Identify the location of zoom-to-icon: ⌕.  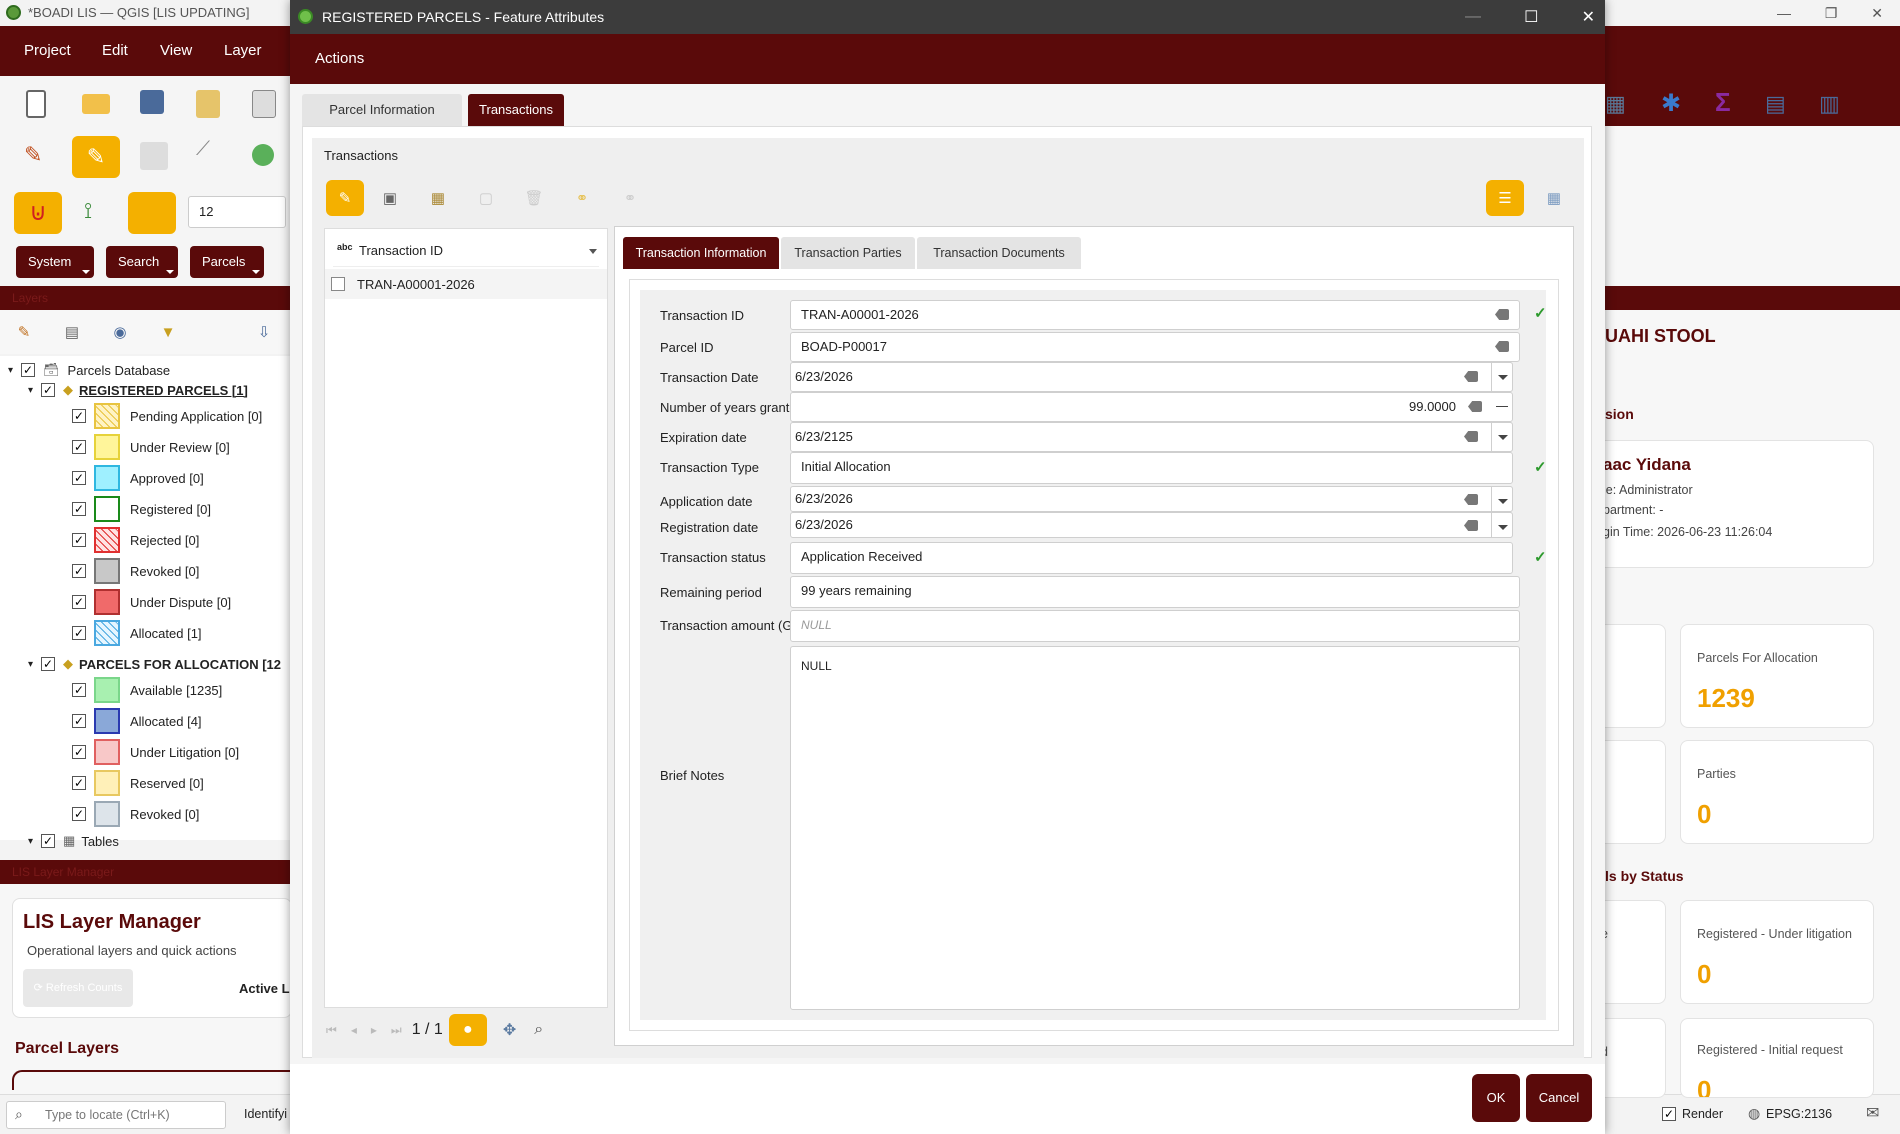
(538, 1030).